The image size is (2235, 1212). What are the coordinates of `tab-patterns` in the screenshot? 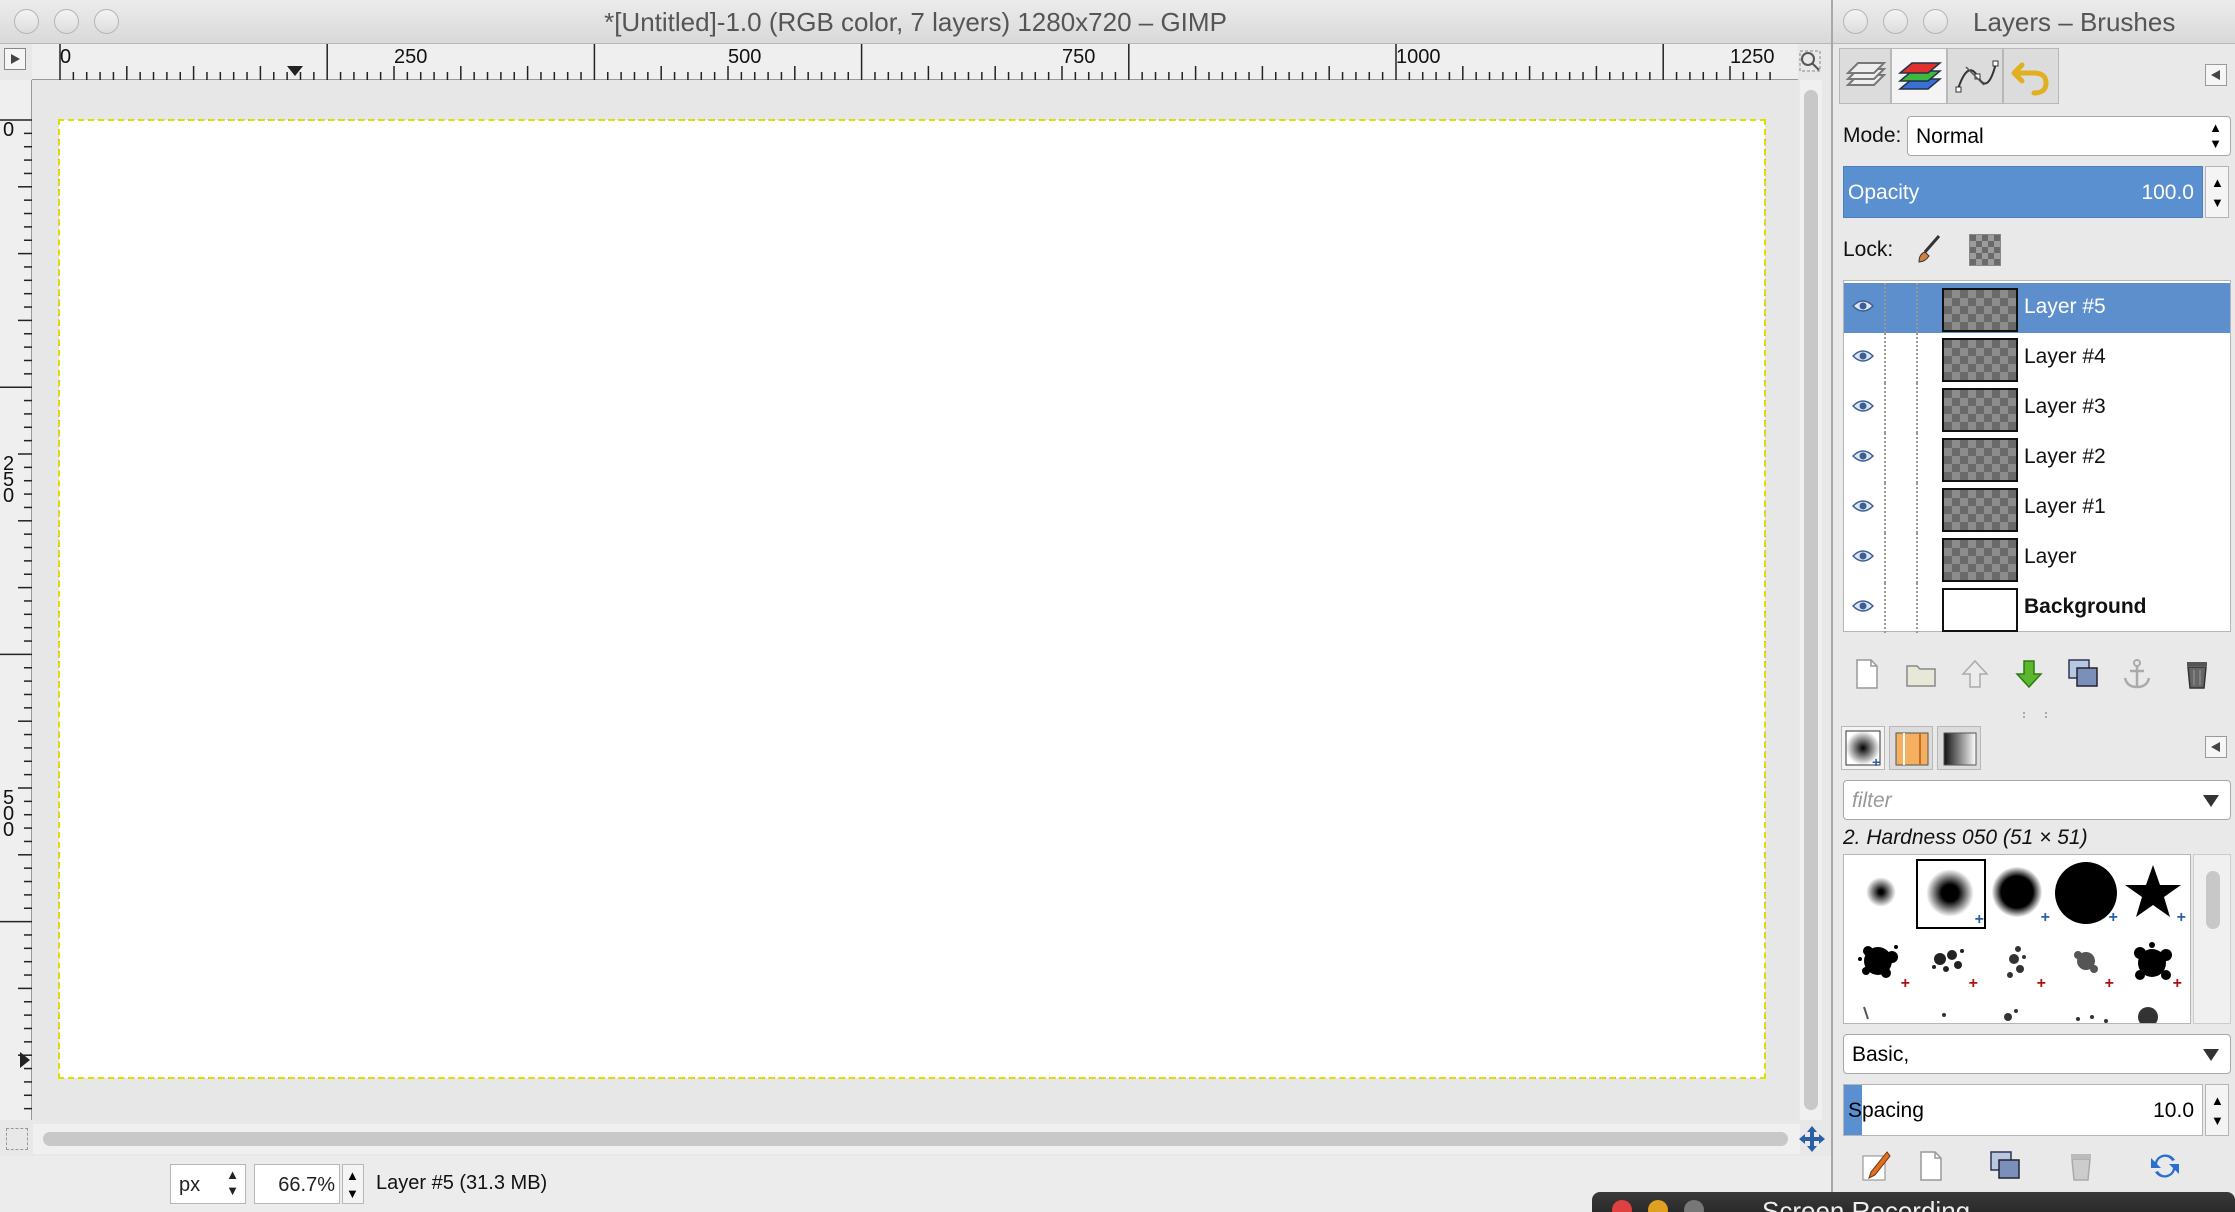 It's located at (1911, 748).